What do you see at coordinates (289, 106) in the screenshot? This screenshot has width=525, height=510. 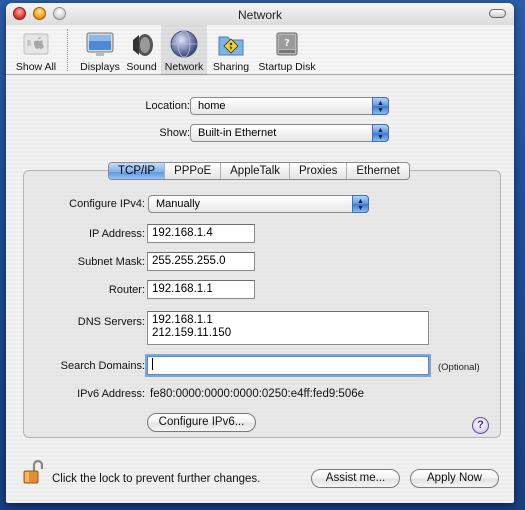 I see `location-popup: home ▲ ▼` at bounding box center [289, 106].